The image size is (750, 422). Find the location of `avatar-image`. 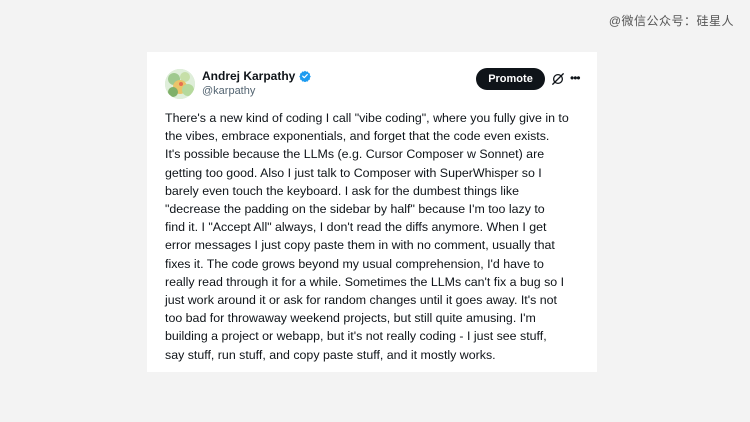

avatar-image is located at coordinates (180, 84).